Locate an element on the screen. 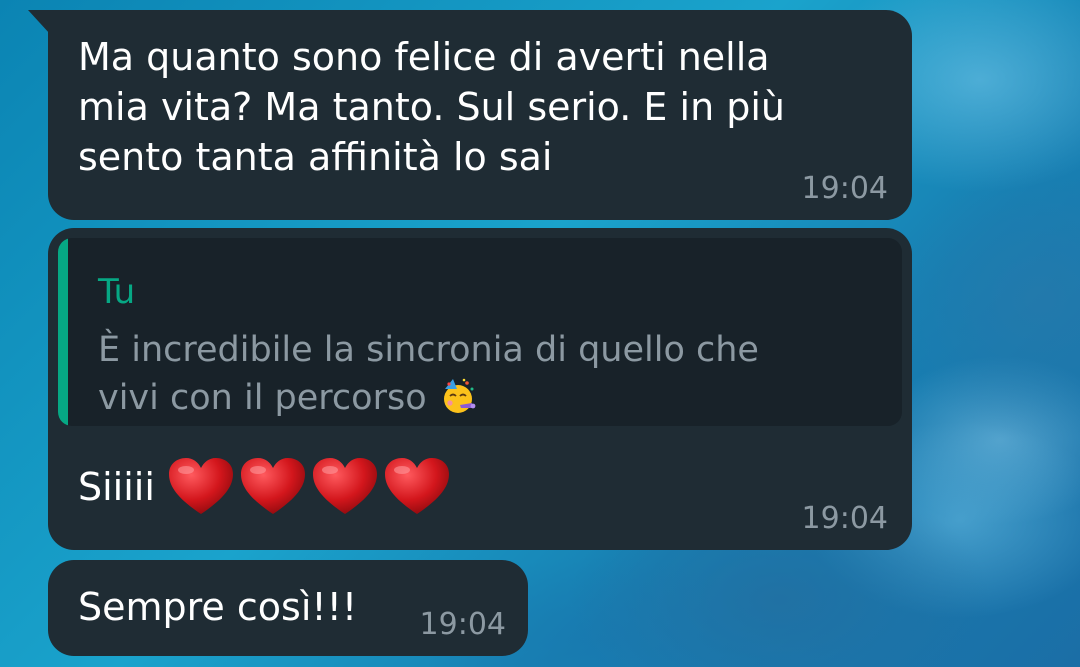 Image resolution: width=1080 pixels, height=667 pixels. message-text: Sempre così!!! is located at coordinates (218, 607).